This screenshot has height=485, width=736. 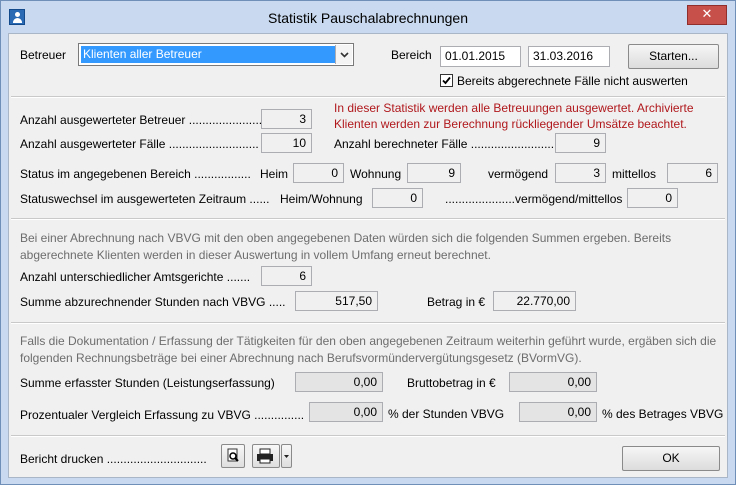 What do you see at coordinates (446, 414) in the screenshot?
I see `vergleich-stunden-suffix: % der Stunden VBVG` at bounding box center [446, 414].